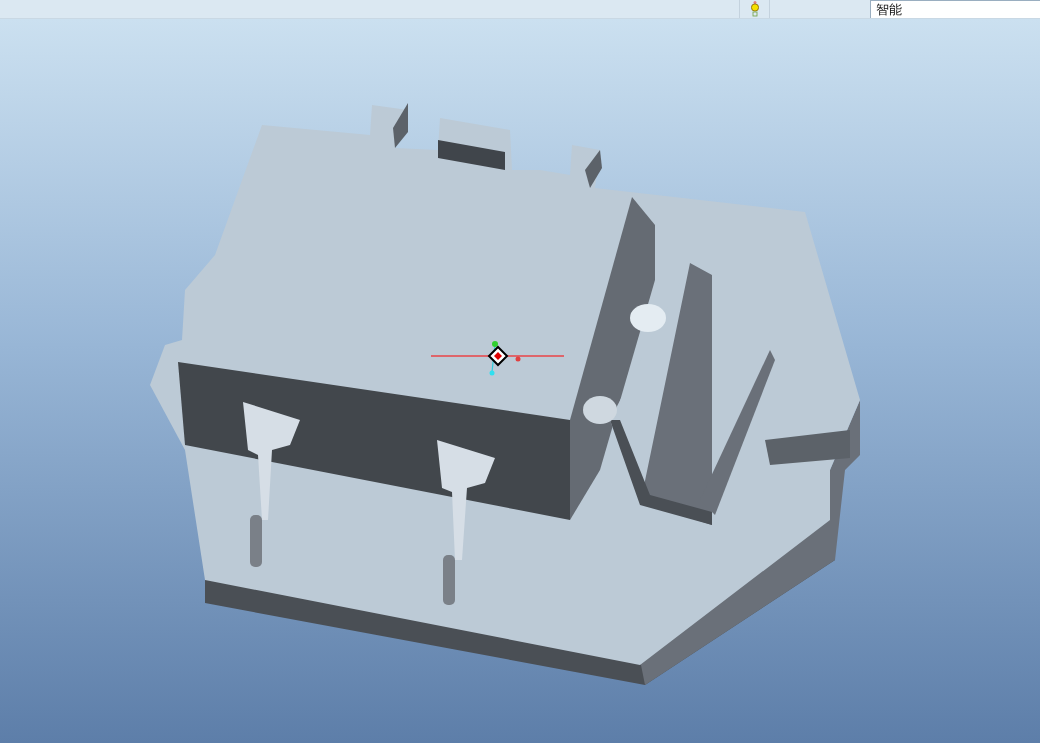  I want to click on coordinate-system-icon, so click(497, 358).